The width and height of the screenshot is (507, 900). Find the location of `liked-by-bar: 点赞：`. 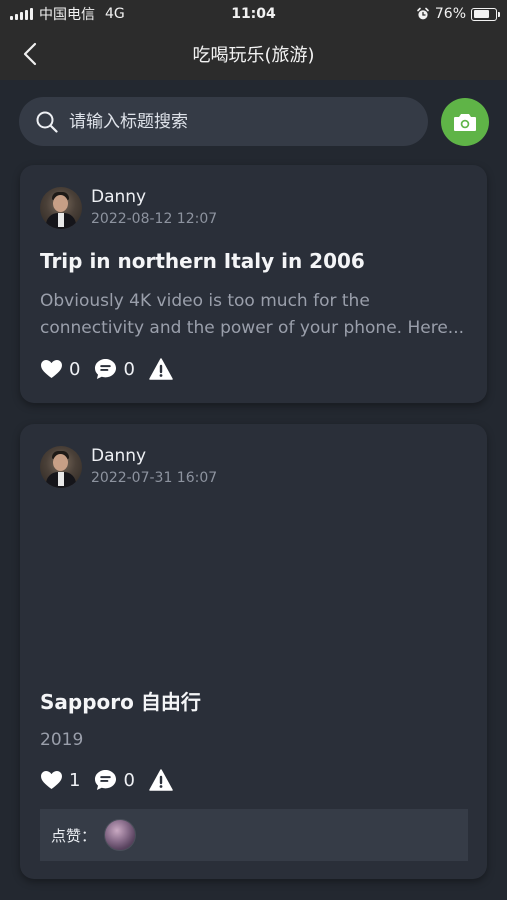

liked-by-bar: 点赞： is located at coordinates (254, 835).